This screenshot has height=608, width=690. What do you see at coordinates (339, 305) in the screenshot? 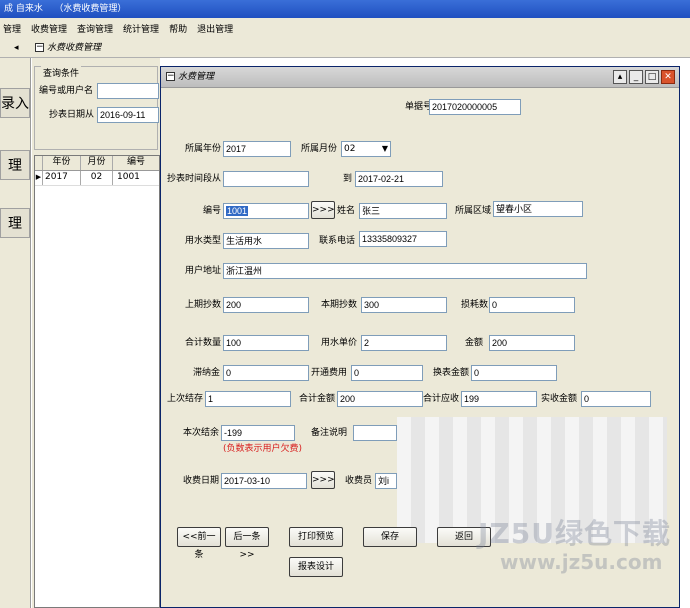
I see `curr-reading-label: 本期抄数` at bounding box center [339, 305].